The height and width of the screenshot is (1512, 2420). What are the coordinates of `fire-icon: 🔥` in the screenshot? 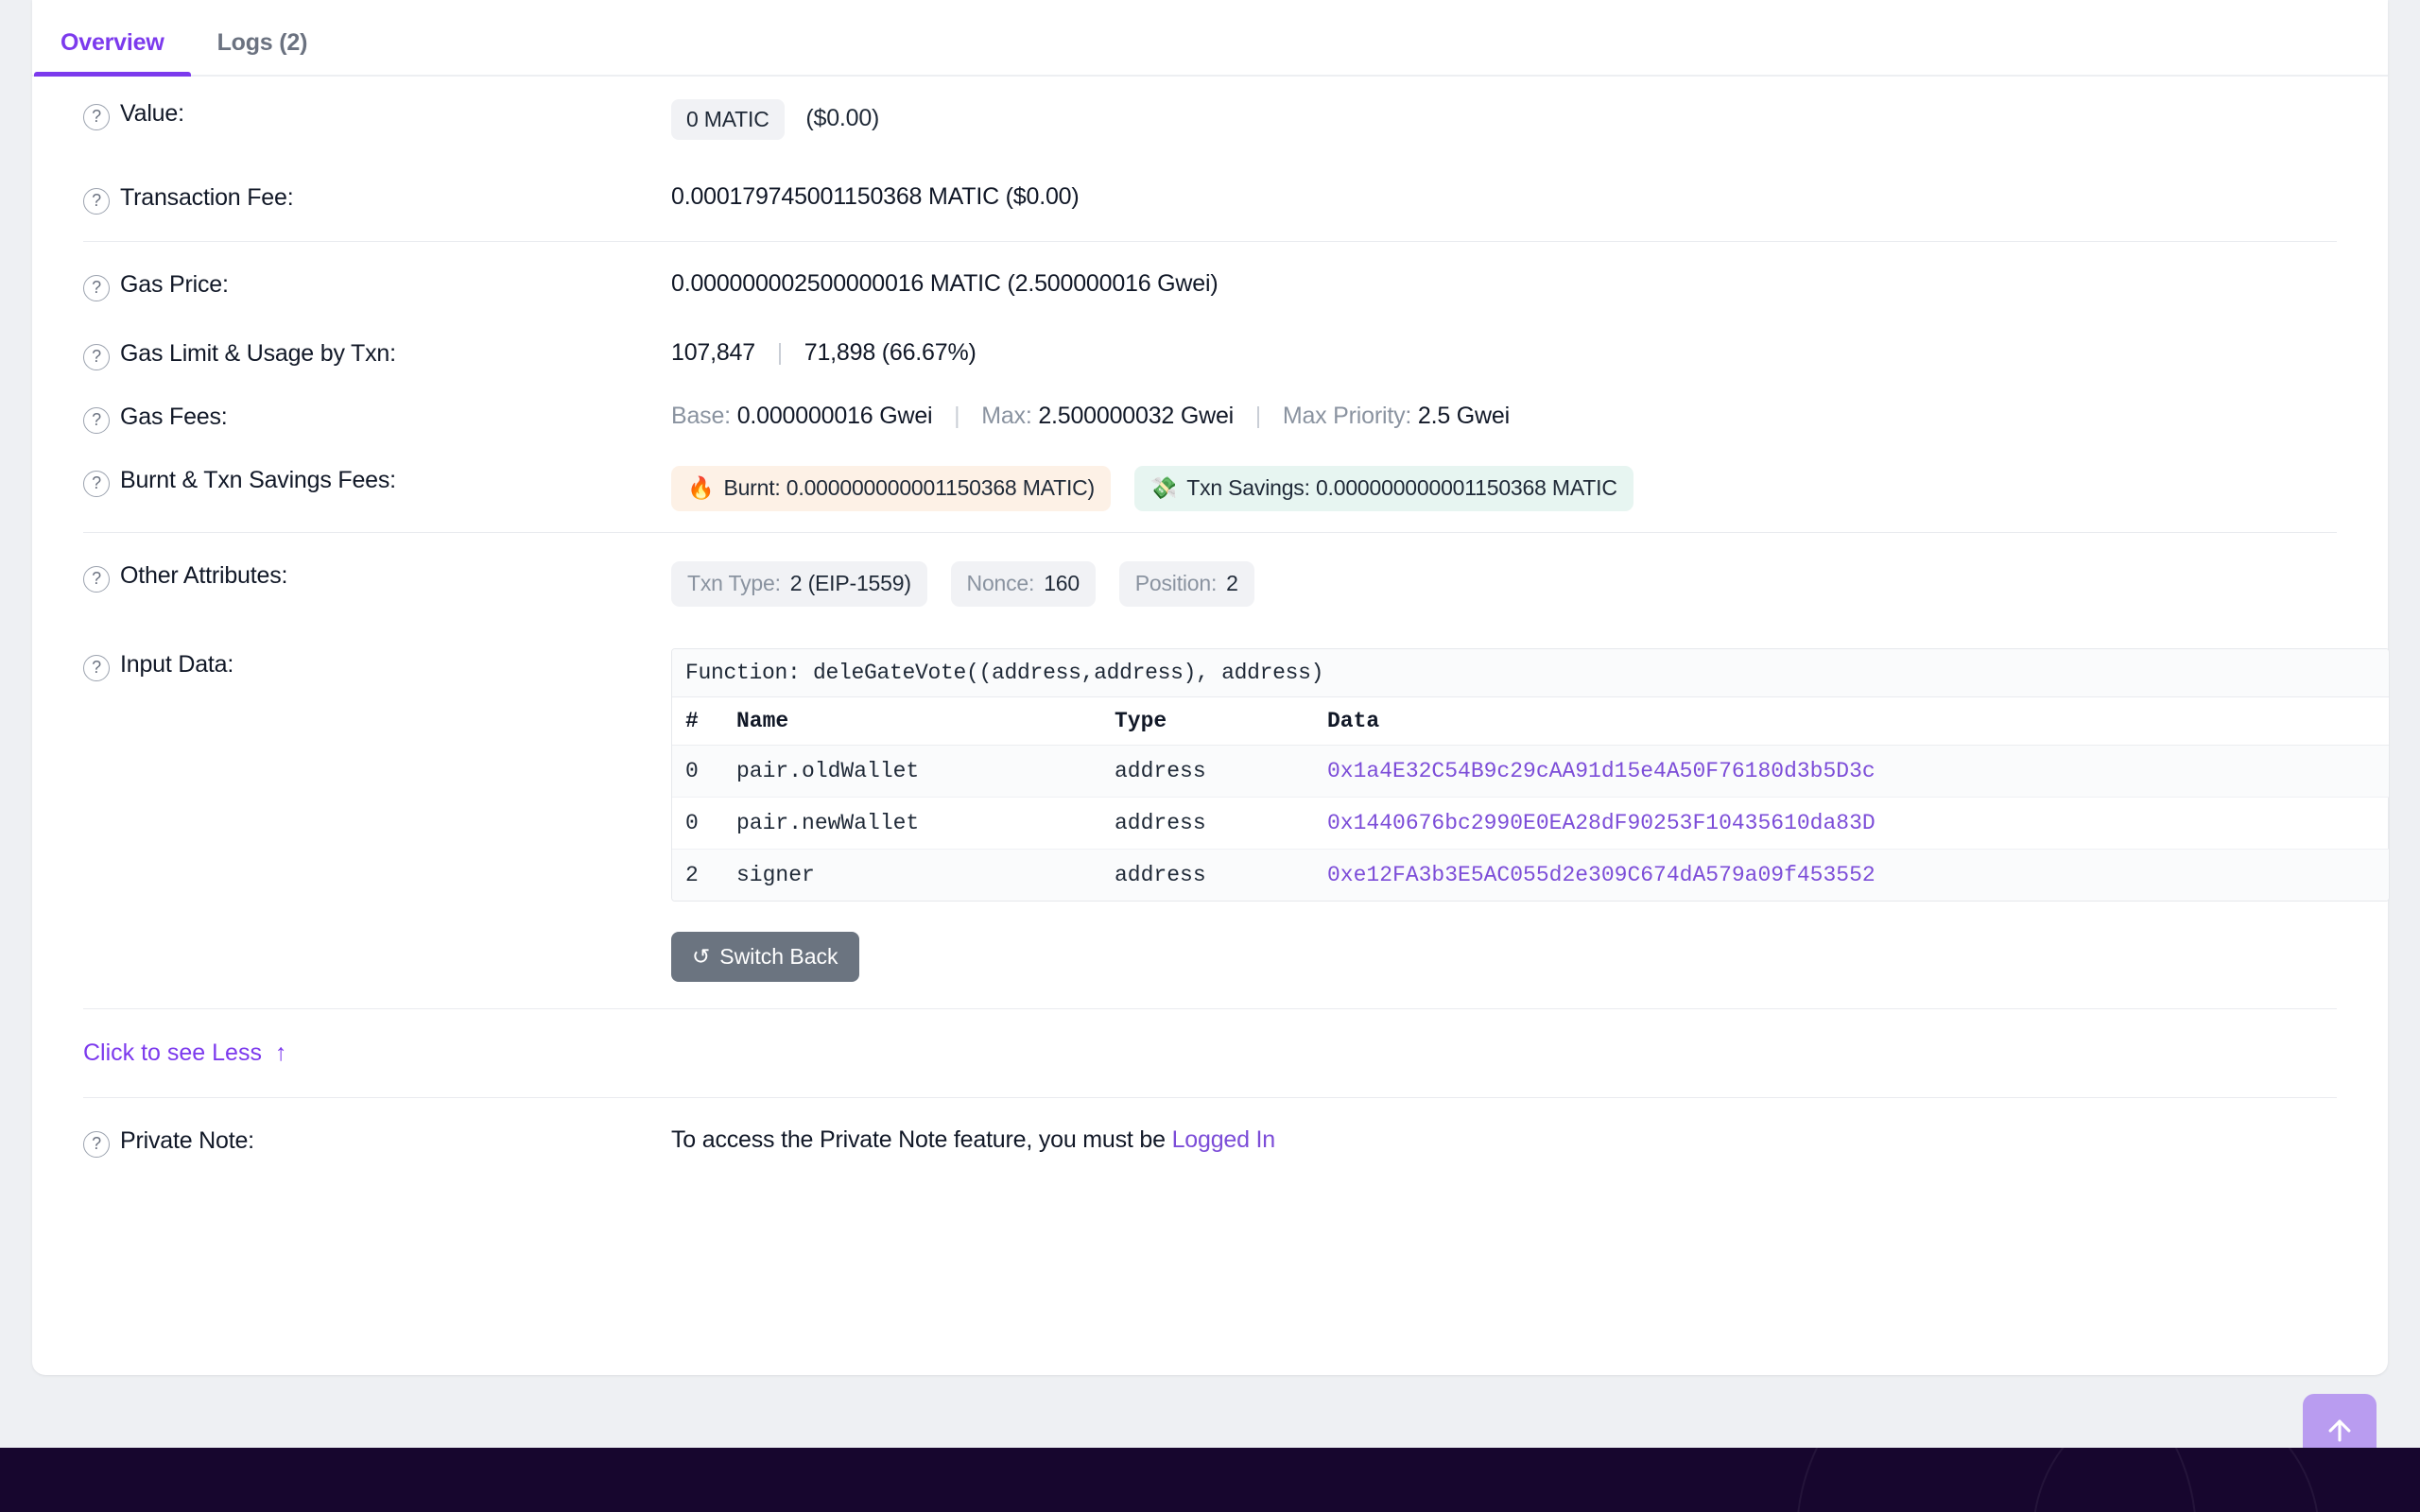 It's located at (701, 487).